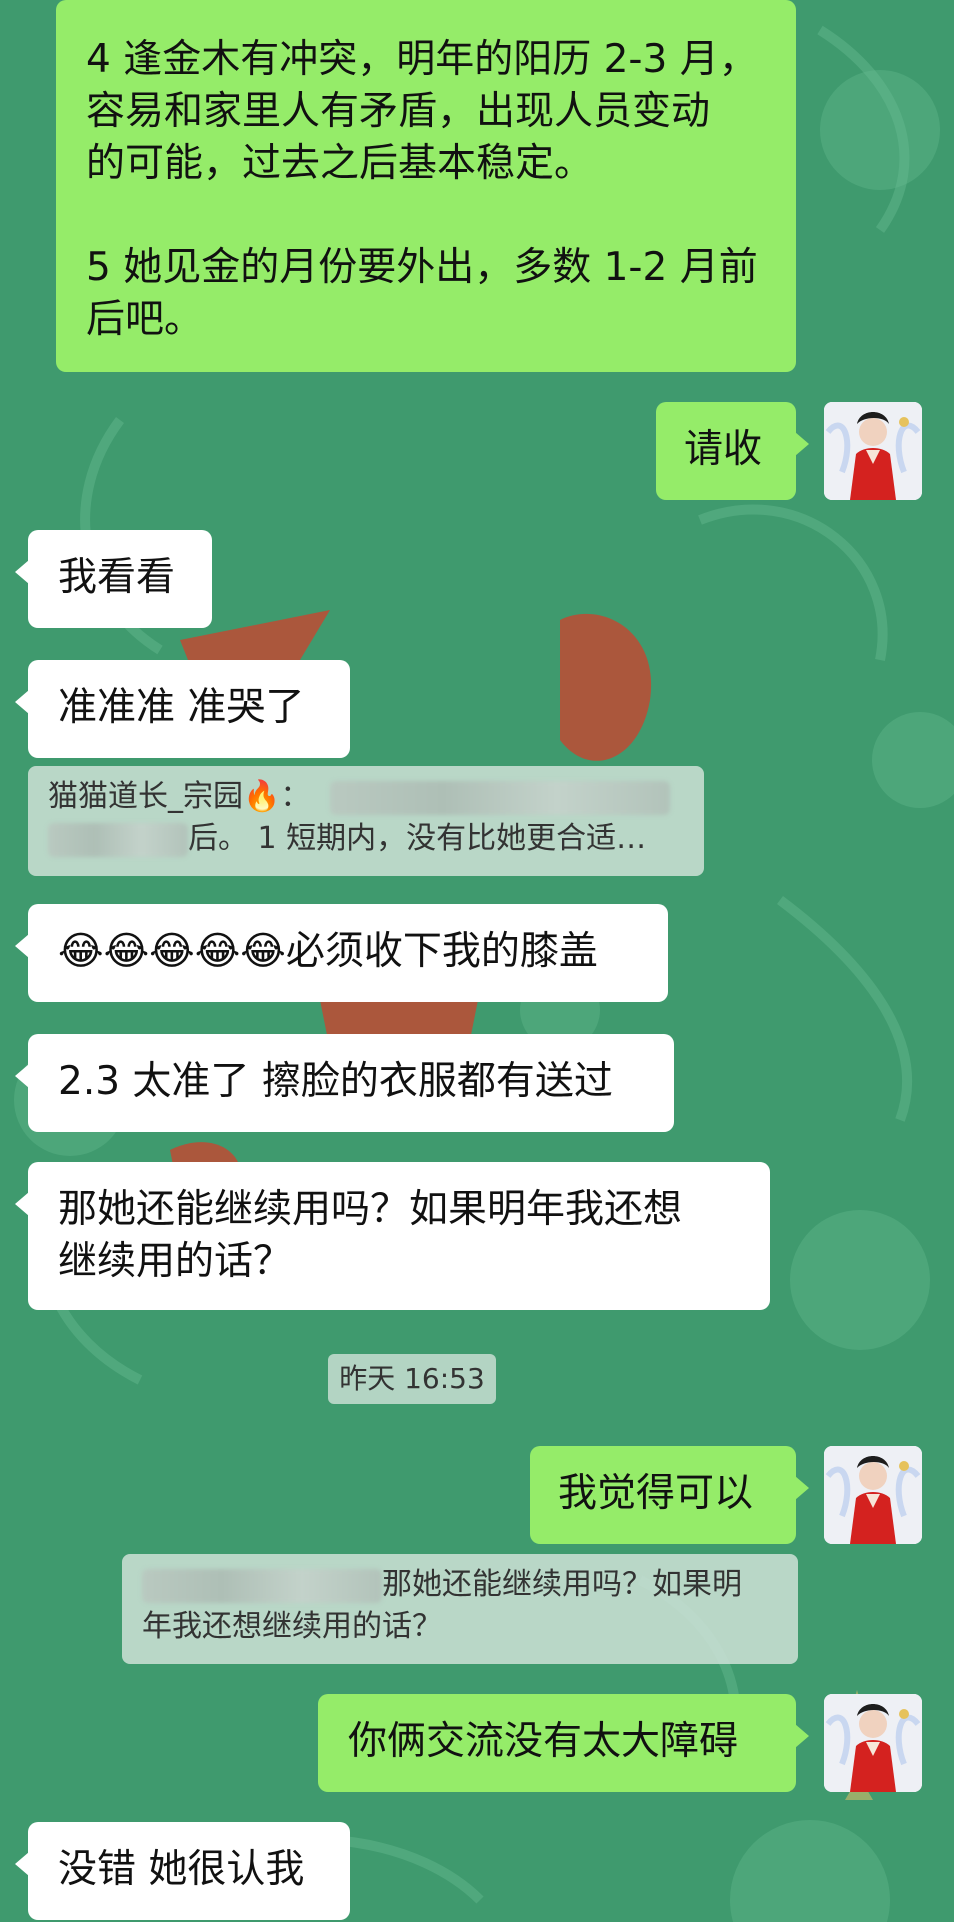  I want to click on message-text: 你俩交流没有太大障碍, so click(543, 1741).